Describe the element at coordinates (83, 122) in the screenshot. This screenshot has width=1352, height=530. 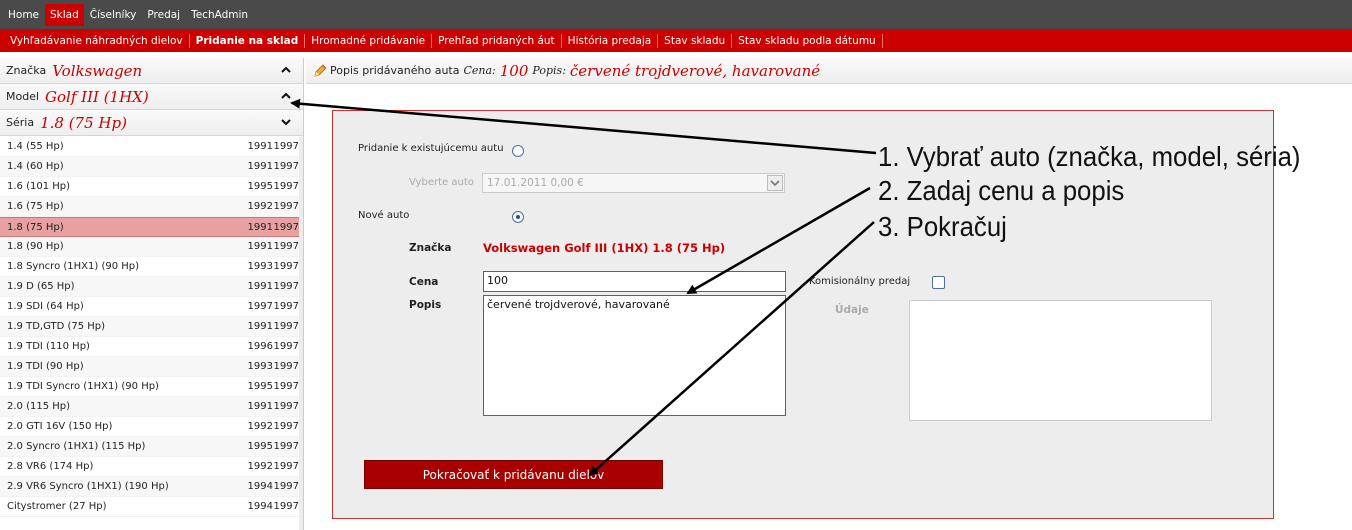
I see `seria-value: 1.8 (75 Hp)` at that location.